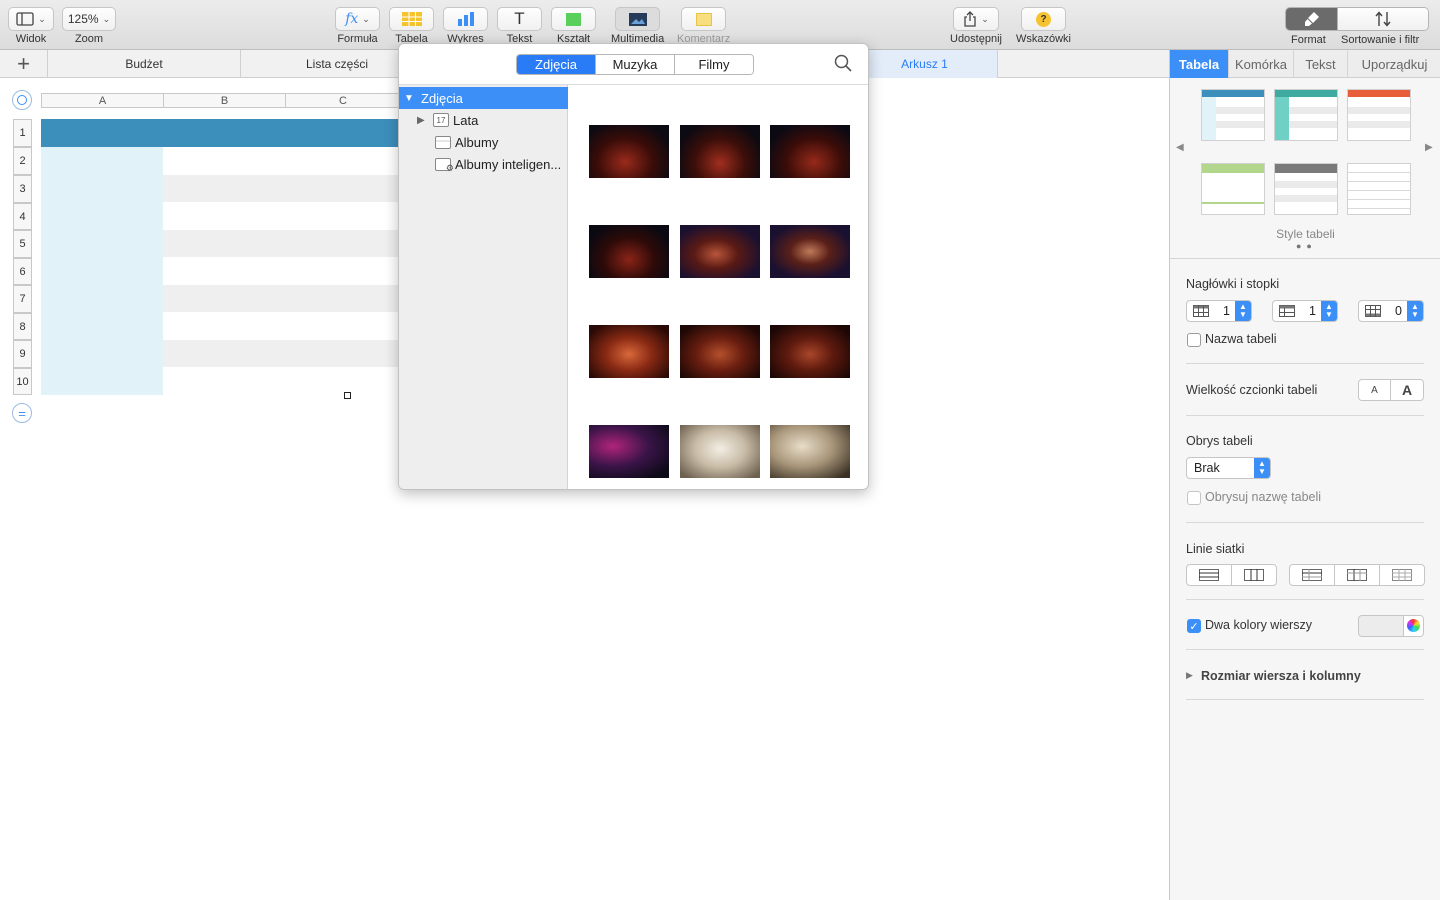 The width and height of the screenshot is (1440, 900). What do you see at coordinates (465, 19) in the screenshot?
I see `chart-button` at bounding box center [465, 19].